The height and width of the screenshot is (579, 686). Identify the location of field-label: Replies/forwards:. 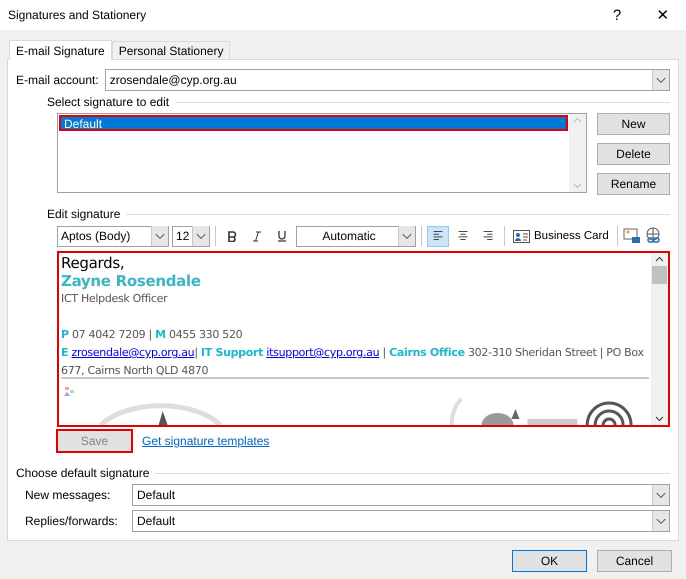
(71, 521).